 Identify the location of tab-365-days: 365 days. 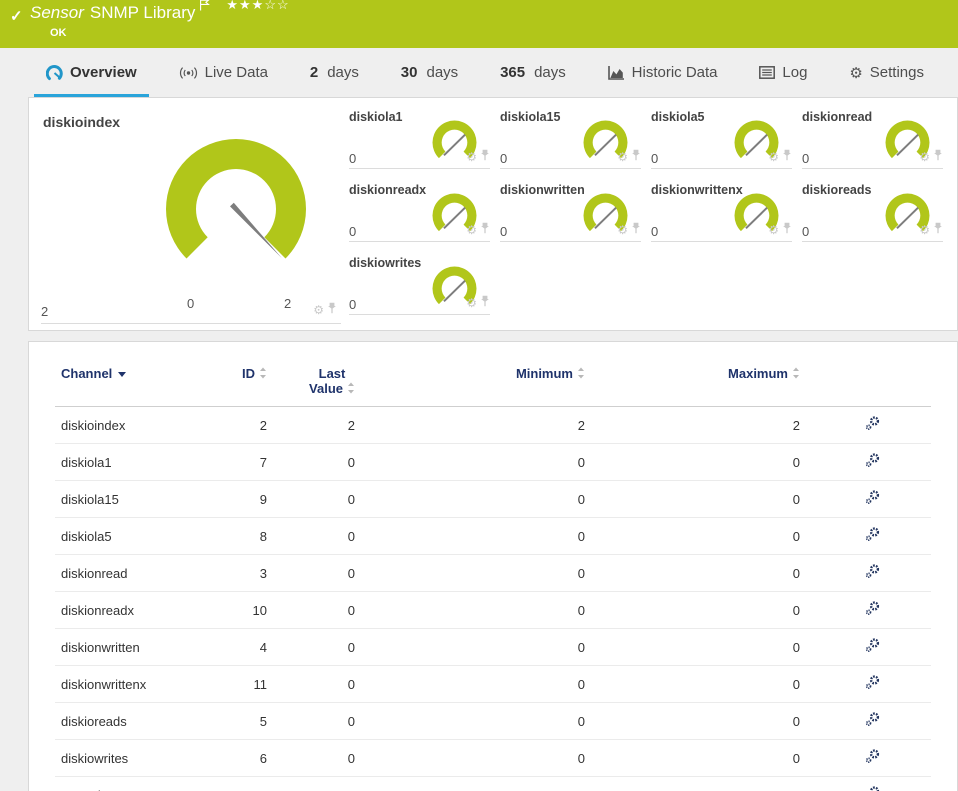
(533, 72).